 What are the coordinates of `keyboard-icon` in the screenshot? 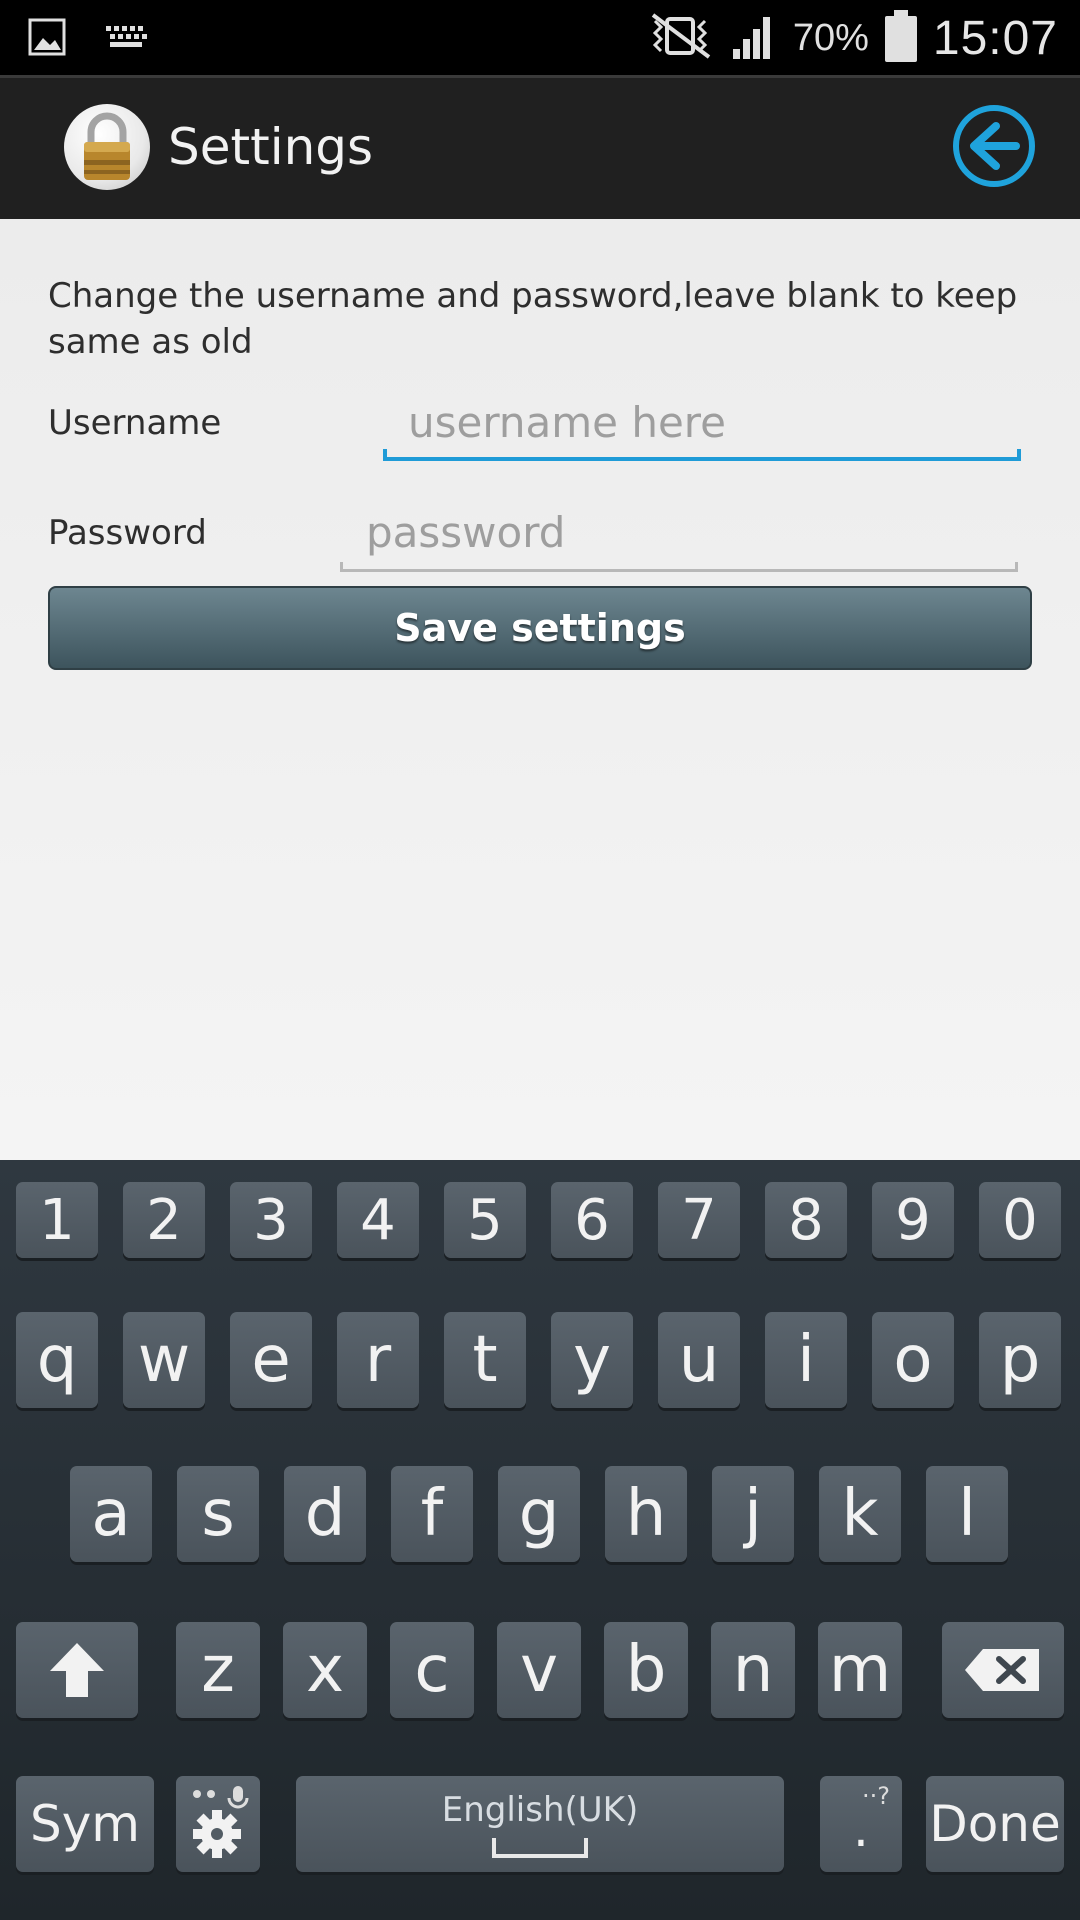 It's located at (126, 39).